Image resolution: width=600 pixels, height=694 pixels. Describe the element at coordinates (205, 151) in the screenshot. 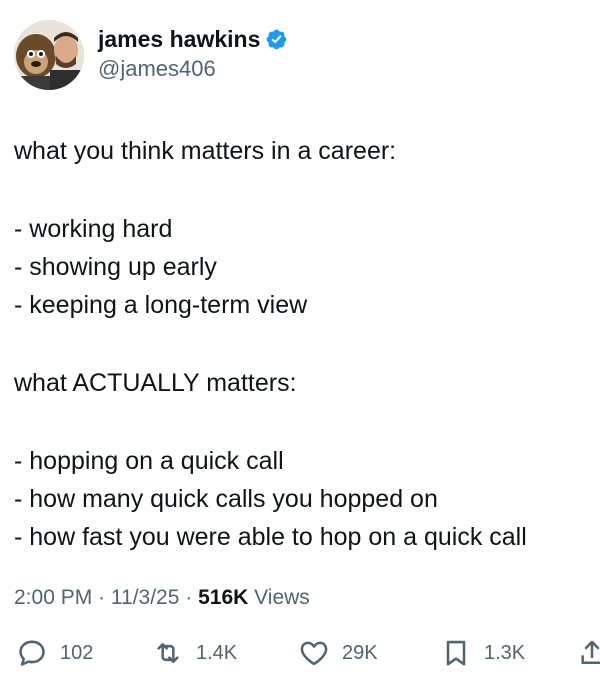

I see `tweet-line: what you think matters in a career:` at that location.